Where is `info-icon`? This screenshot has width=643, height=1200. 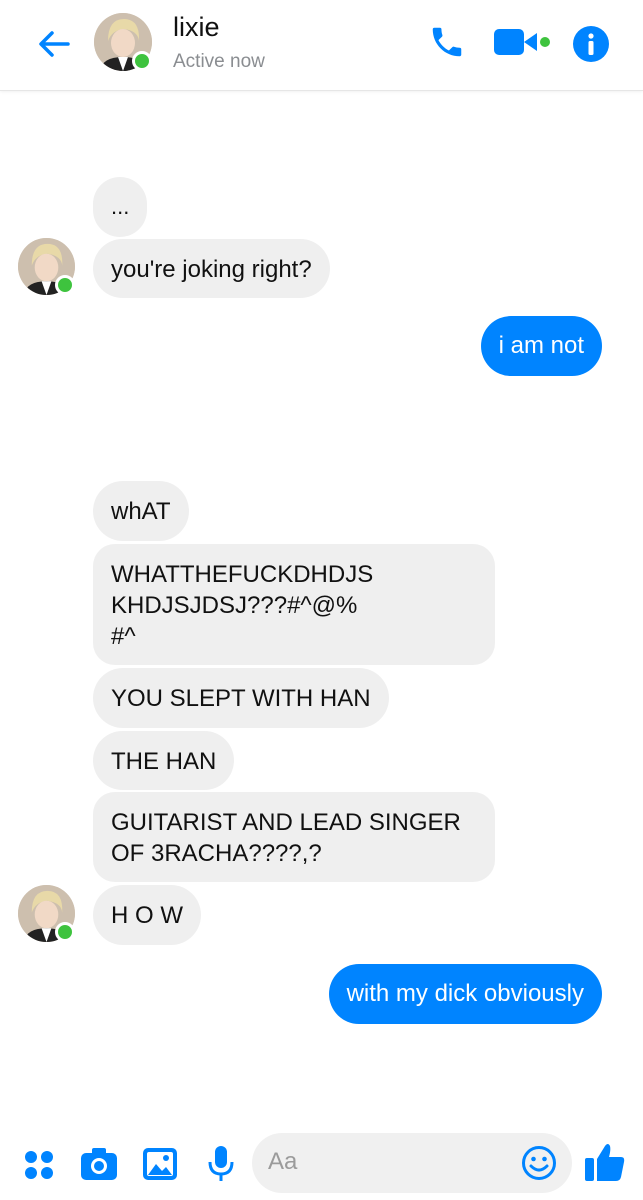 info-icon is located at coordinates (591, 44).